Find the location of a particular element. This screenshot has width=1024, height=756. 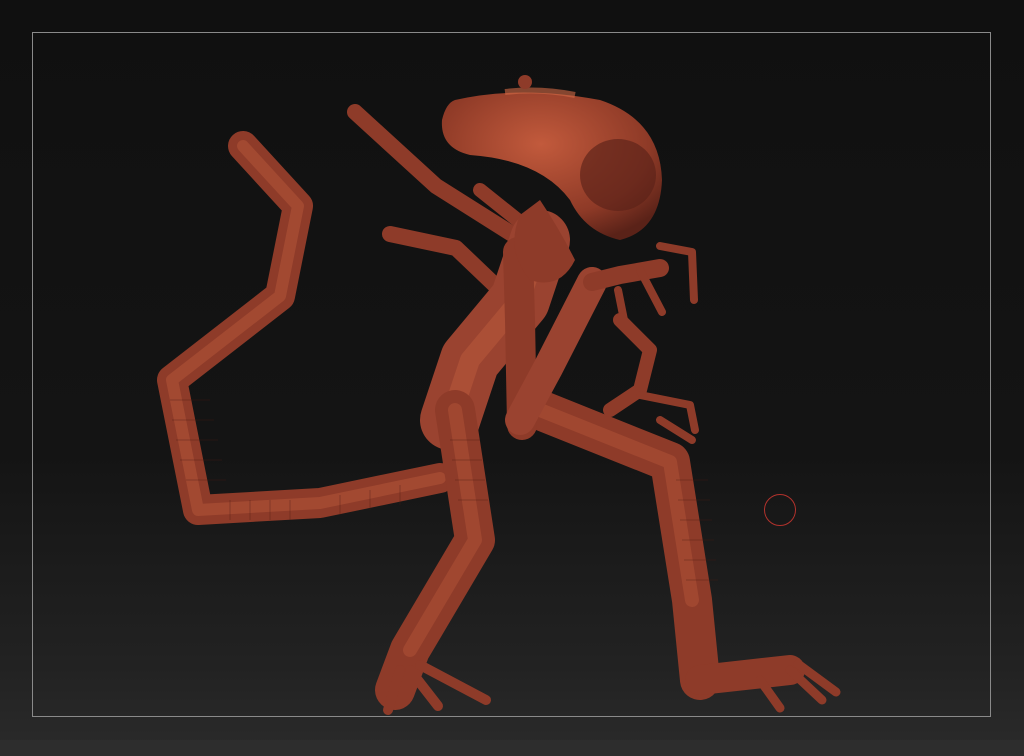

brush-cursor-icon is located at coordinates (780, 510).